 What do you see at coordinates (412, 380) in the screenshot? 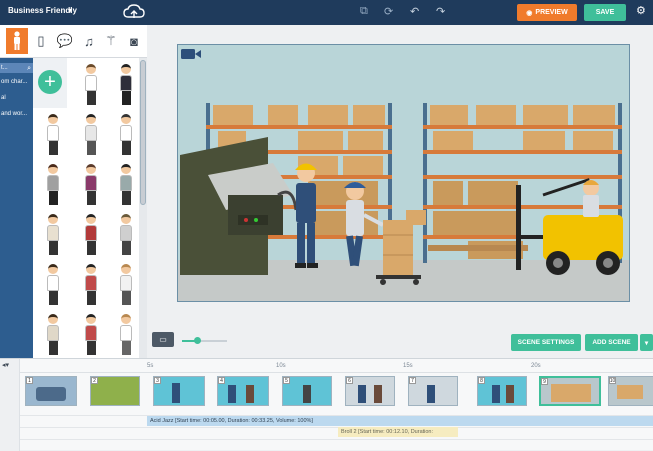
I see `scene-number: 7` at bounding box center [412, 380].